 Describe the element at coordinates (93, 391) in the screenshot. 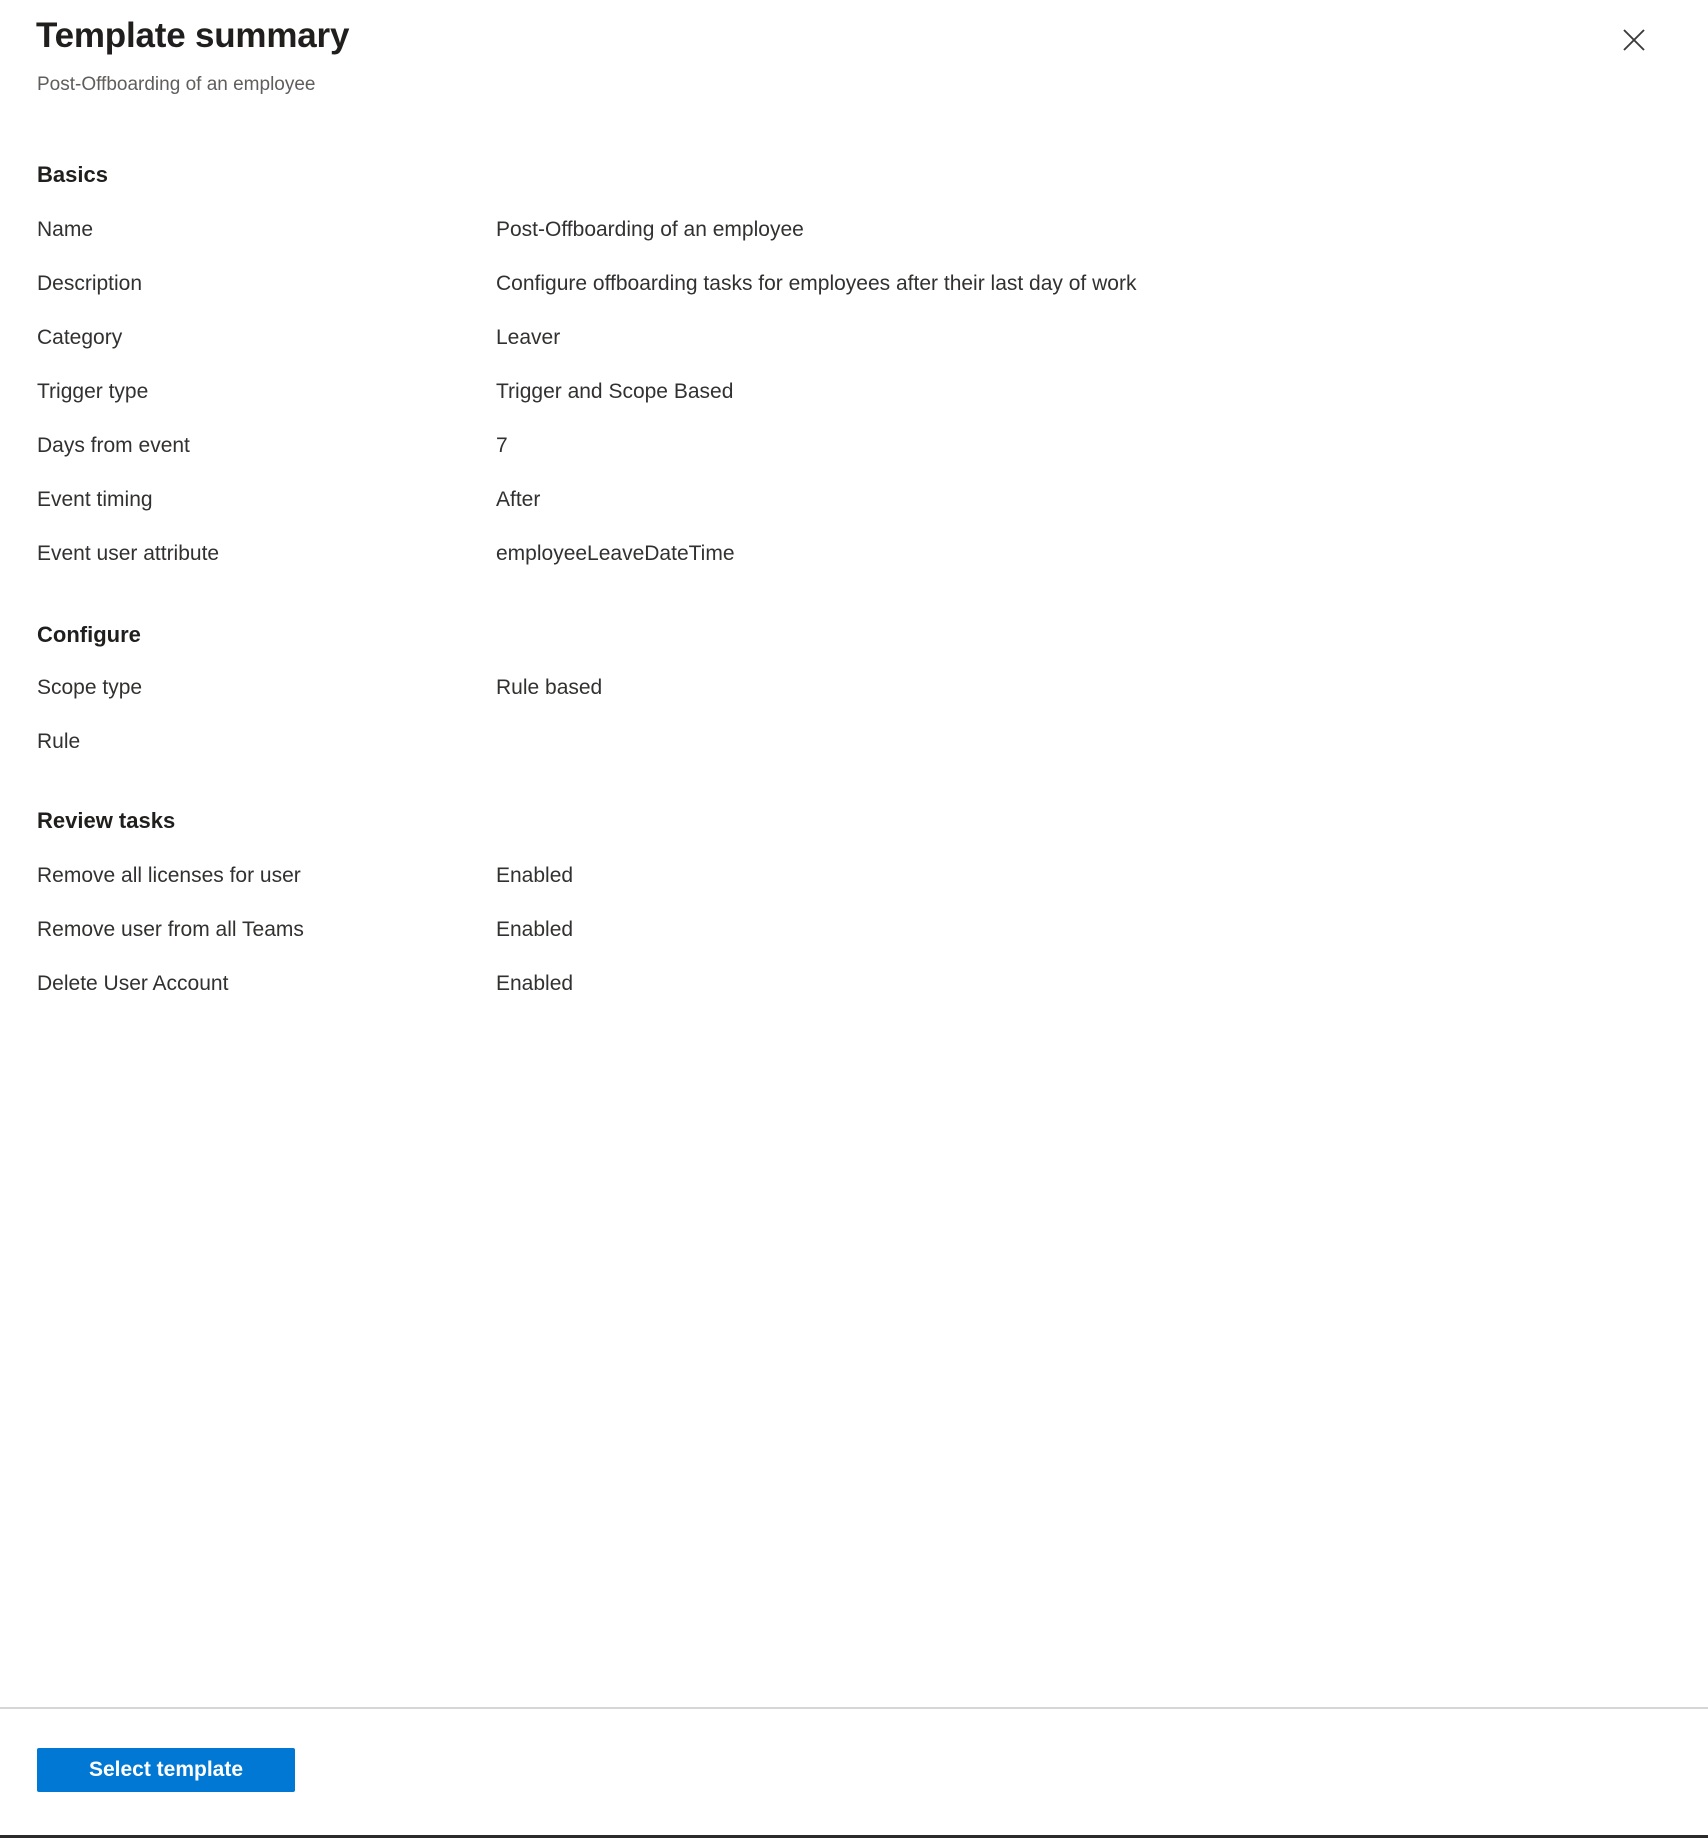

I see `row-label: Trigger type` at that location.